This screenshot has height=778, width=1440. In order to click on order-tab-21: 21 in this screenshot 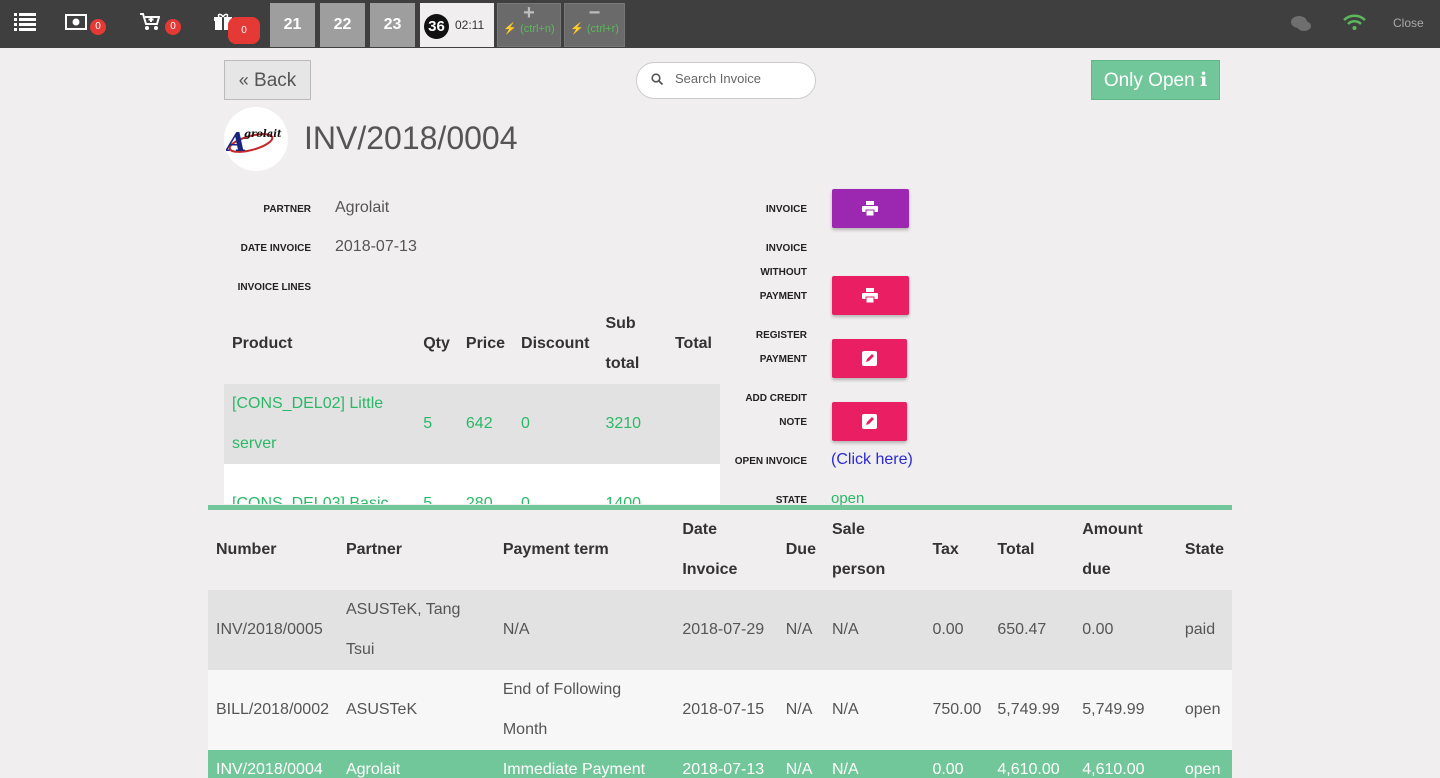, I will do `click(292, 25)`.